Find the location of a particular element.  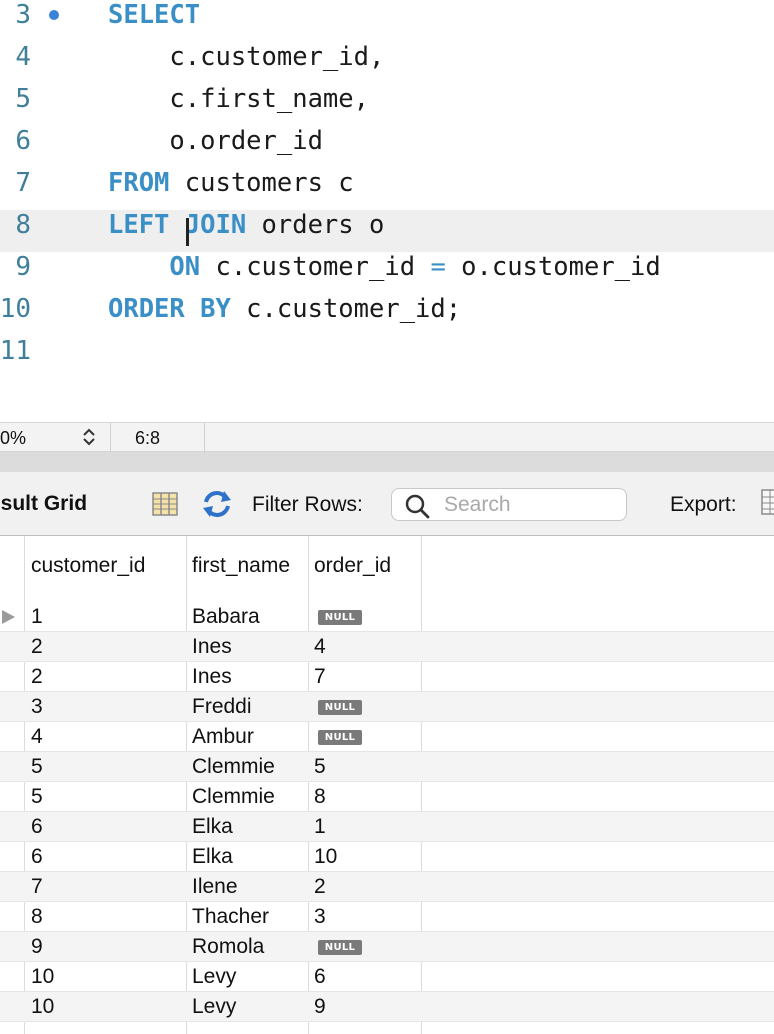

table-row: 7 Ilene 2 is located at coordinates (387, 887).